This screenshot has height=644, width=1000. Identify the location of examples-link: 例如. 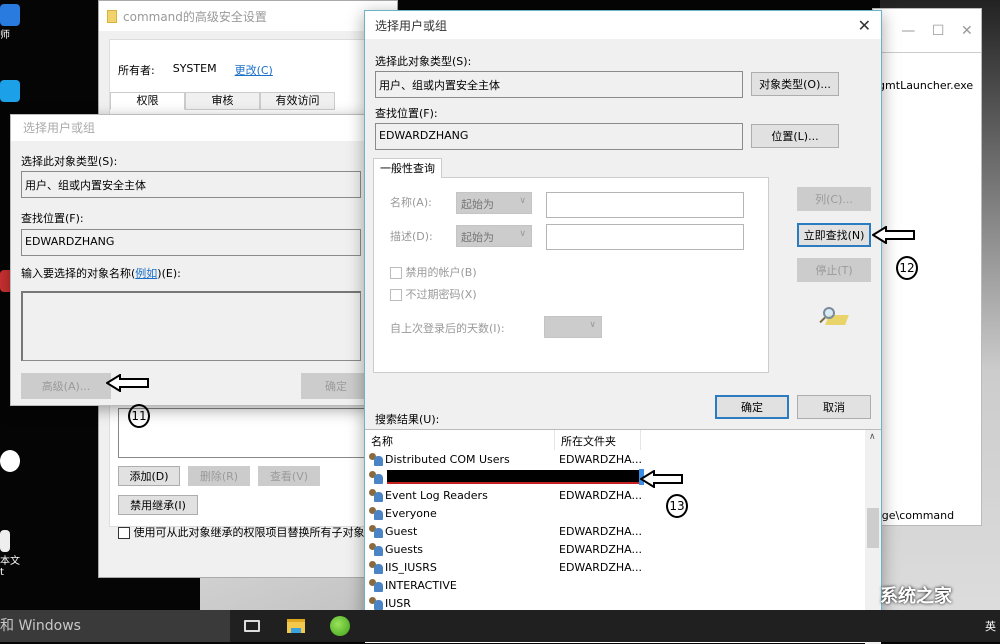
(146, 273).